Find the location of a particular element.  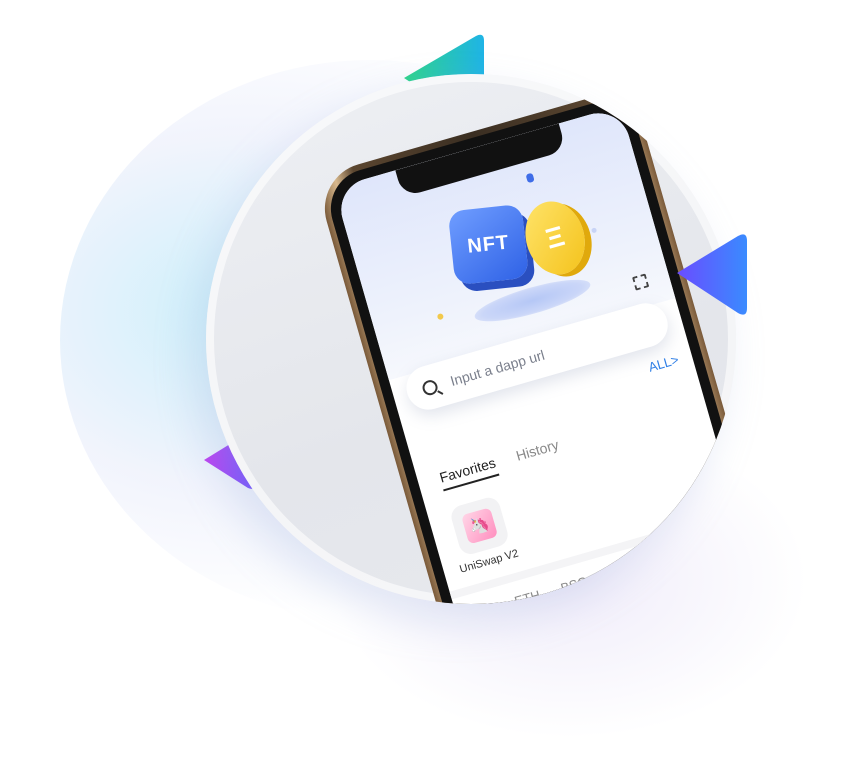

search-icon is located at coordinates (430, 387).